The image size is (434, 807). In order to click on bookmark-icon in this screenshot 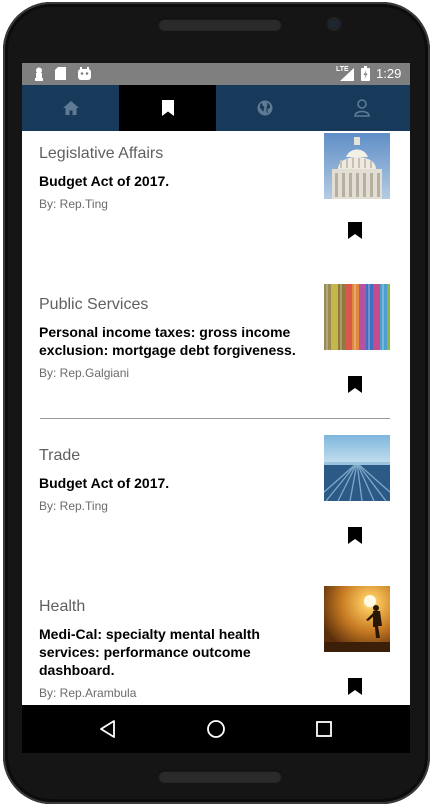, I will do `click(167, 108)`.